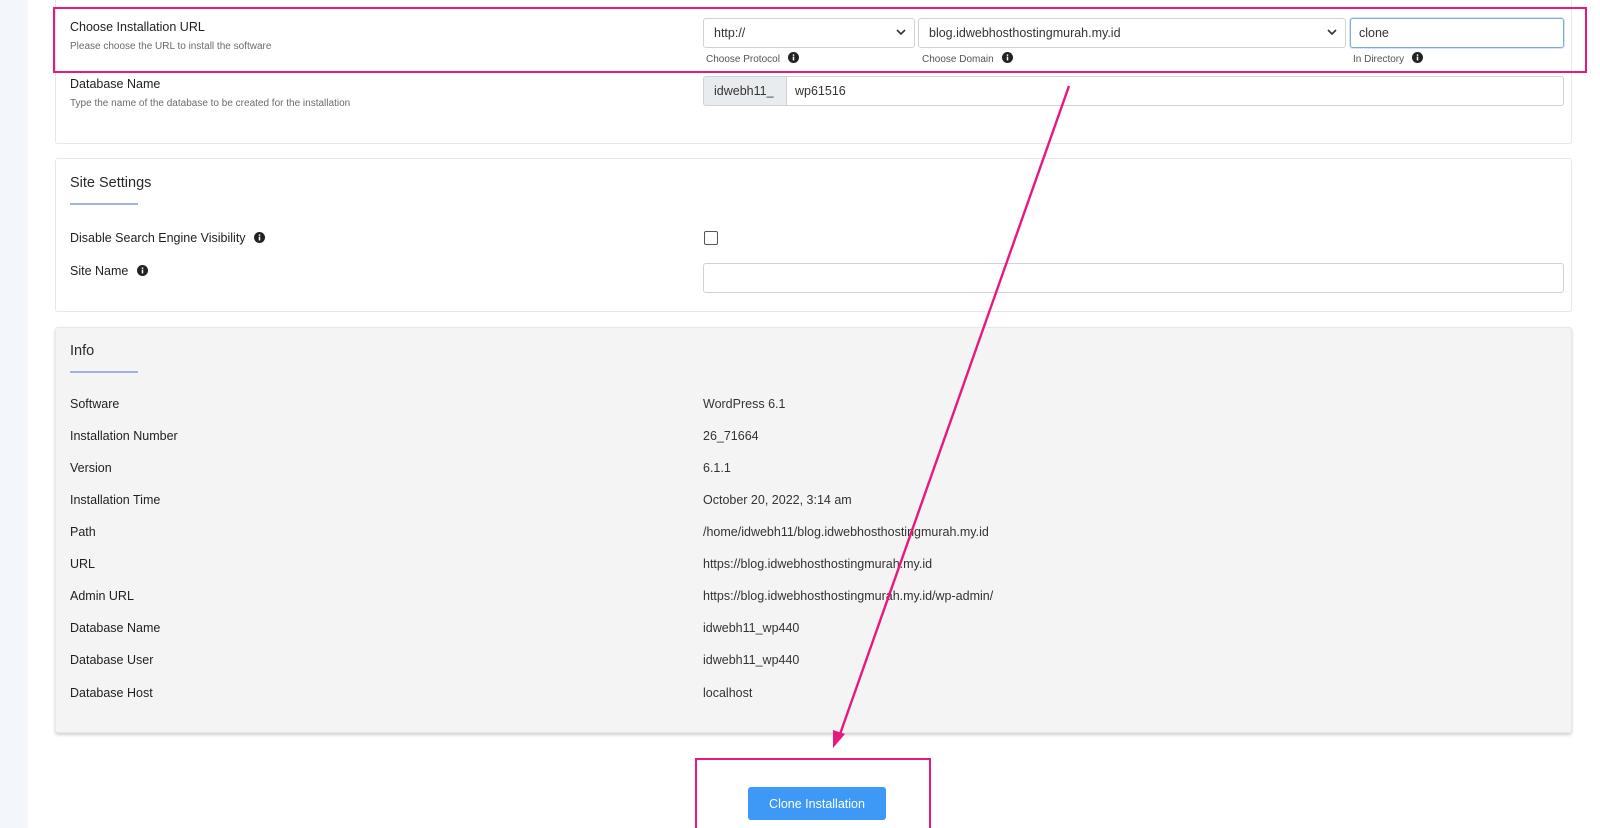 The height and width of the screenshot is (828, 1600). Describe the element at coordinates (820, 40) in the screenshot. I see `highlight-install-url` at that location.